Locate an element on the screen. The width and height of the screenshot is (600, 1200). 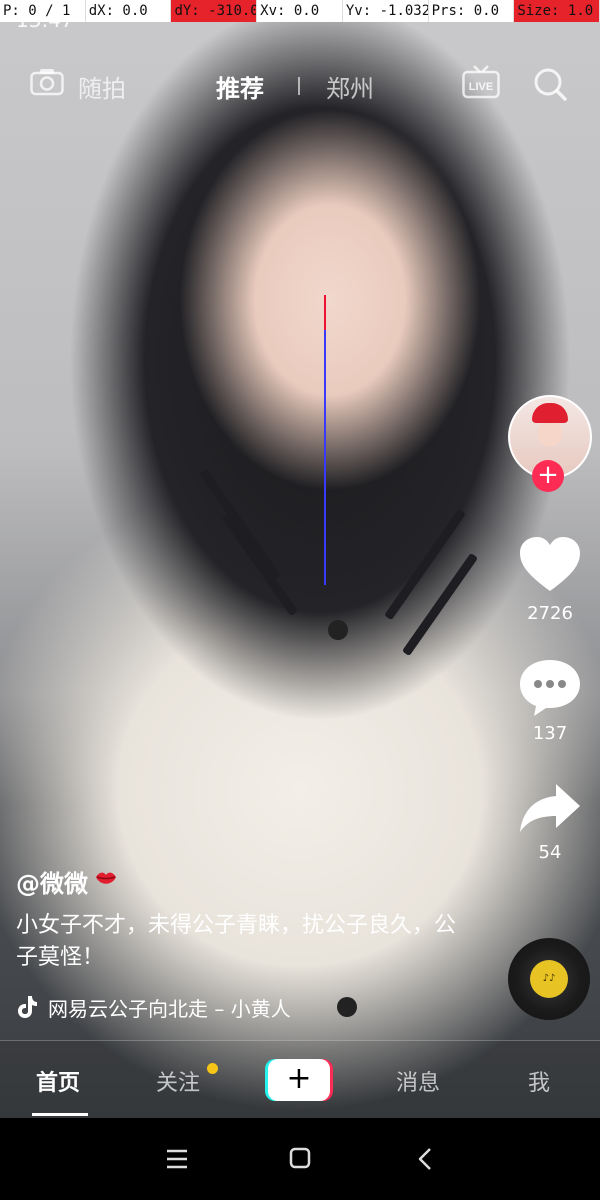
video-caption: 小女子不才，未得公子青睐，扰公子良久，公子莫怪！ is located at coordinates (236, 941).